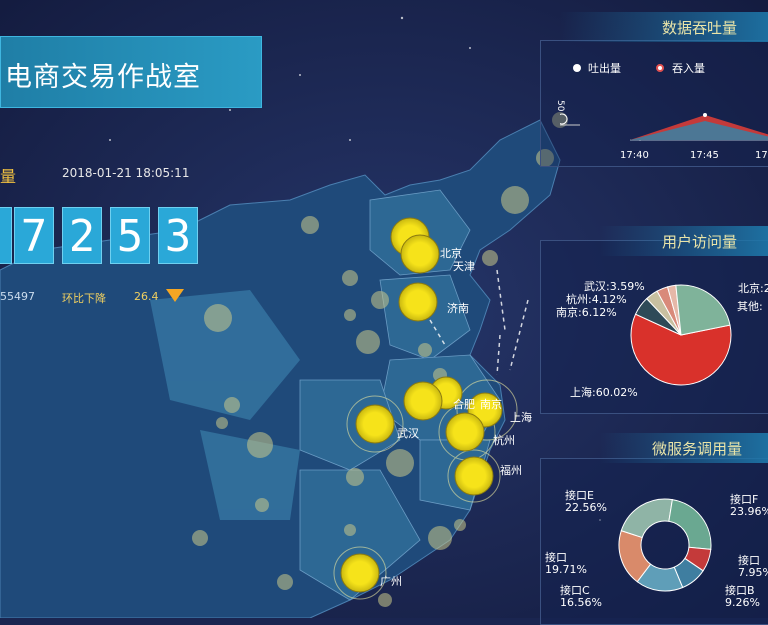  What do you see at coordinates (742, 596) in the screenshot?
I see `donut-label-b: 接口B 9.26%` at bounding box center [742, 596].